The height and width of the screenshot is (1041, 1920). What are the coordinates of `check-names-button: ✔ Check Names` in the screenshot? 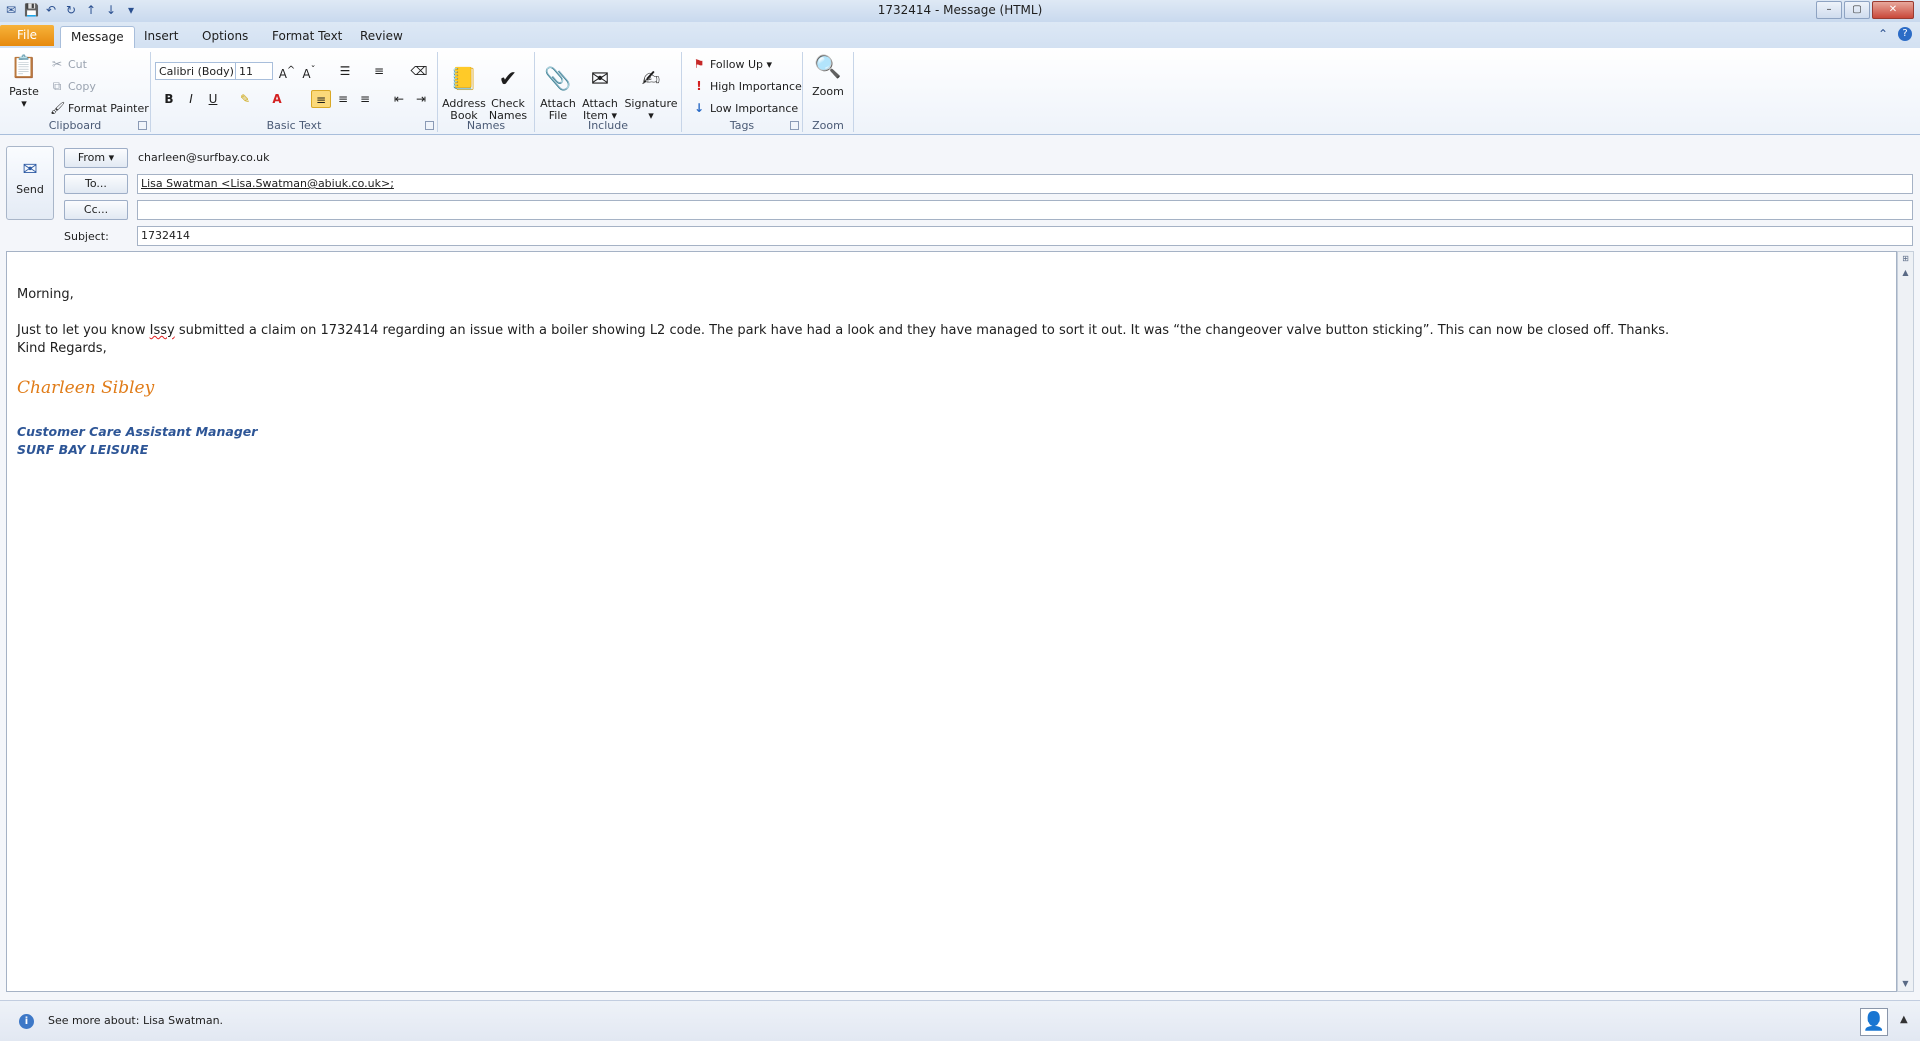 It's located at (508, 88).